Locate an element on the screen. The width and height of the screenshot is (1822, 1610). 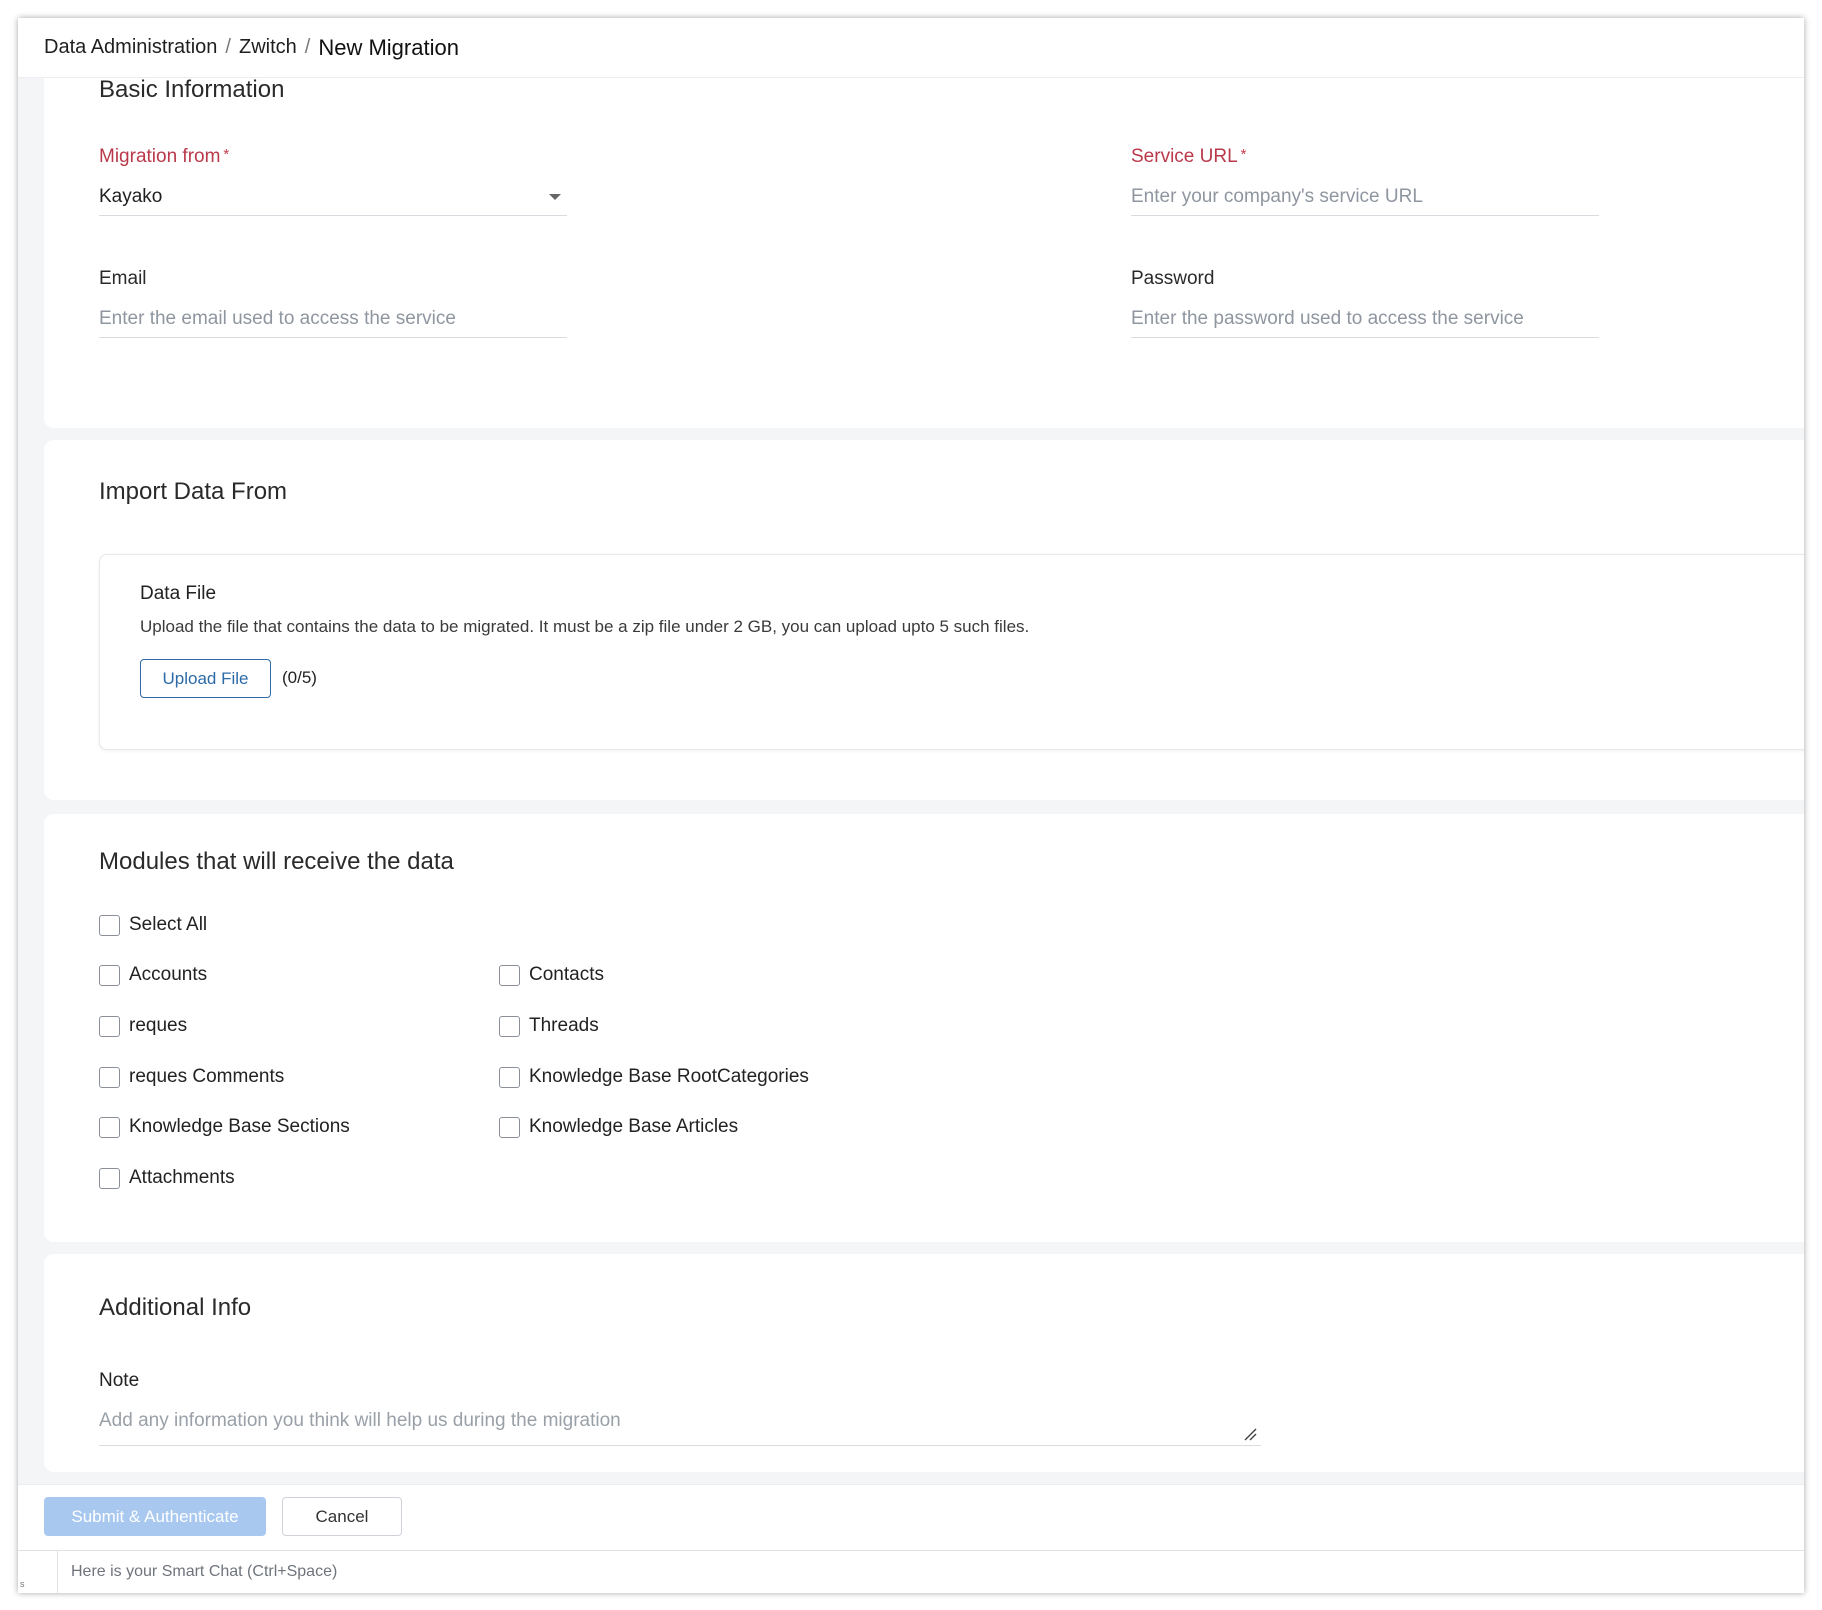
chevron-down-icon is located at coordinates (555, 197).